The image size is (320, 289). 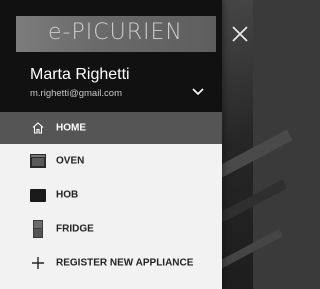 I want to click on app-logo: e-PICURIEN, so click(x=115, y=32).